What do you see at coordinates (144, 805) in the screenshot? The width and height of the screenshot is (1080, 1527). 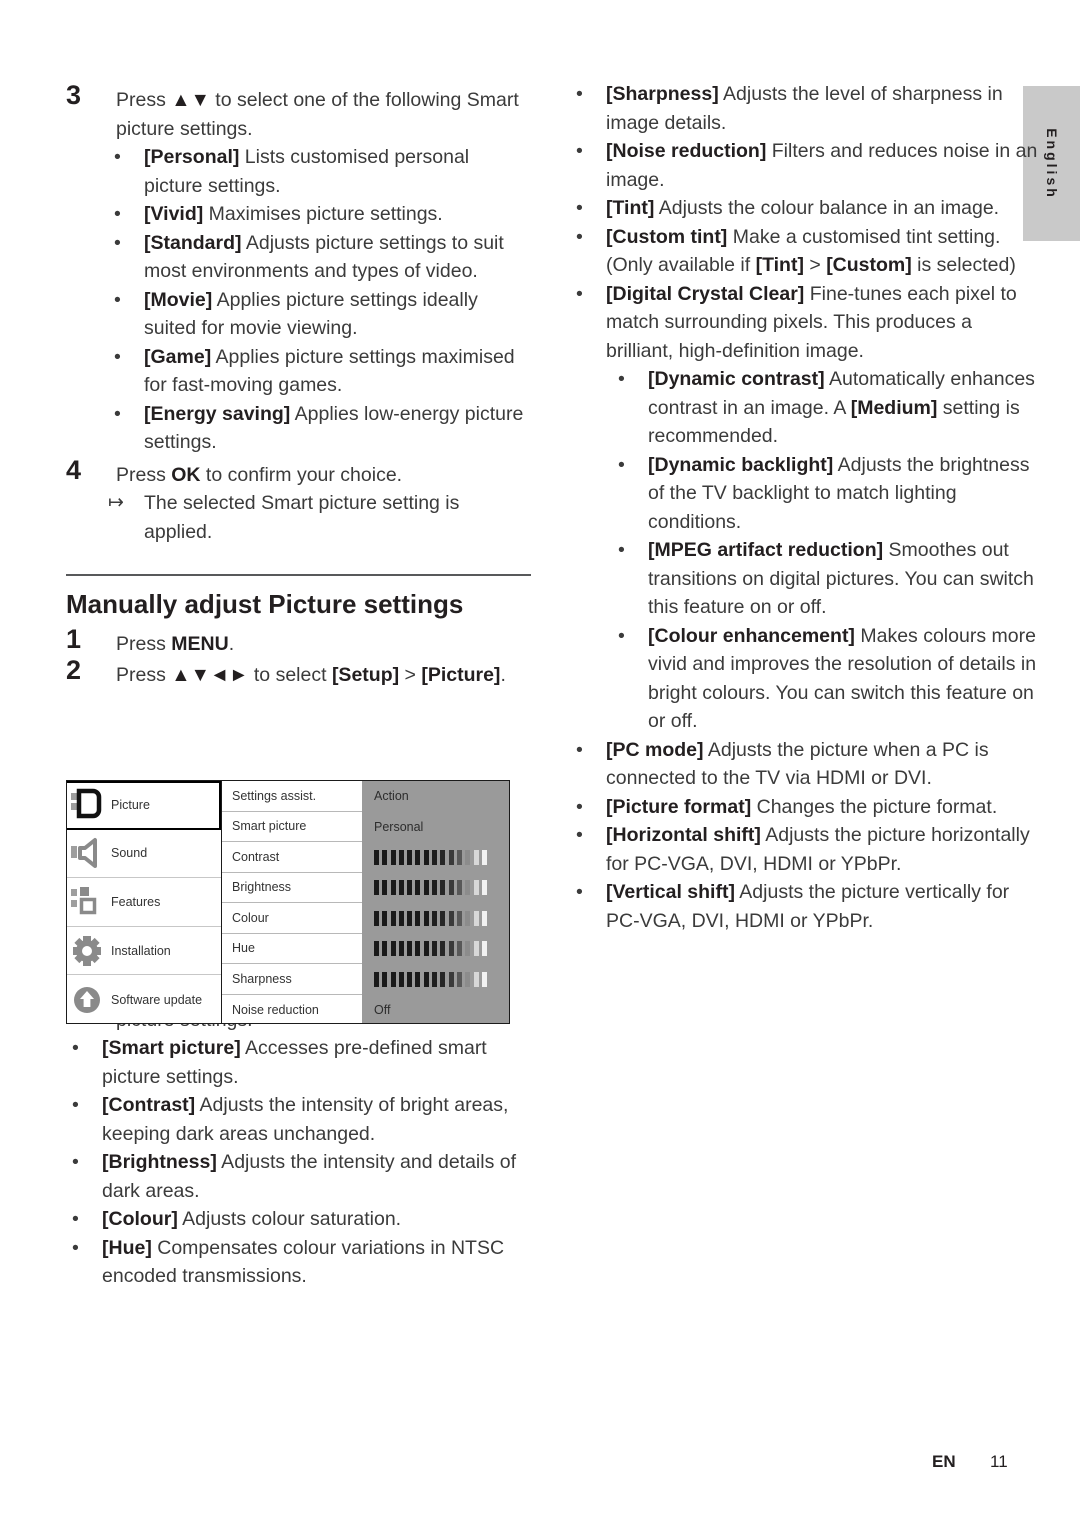 I see `tv-menu-item-picture: Picture` at bounding box center [144, 805].